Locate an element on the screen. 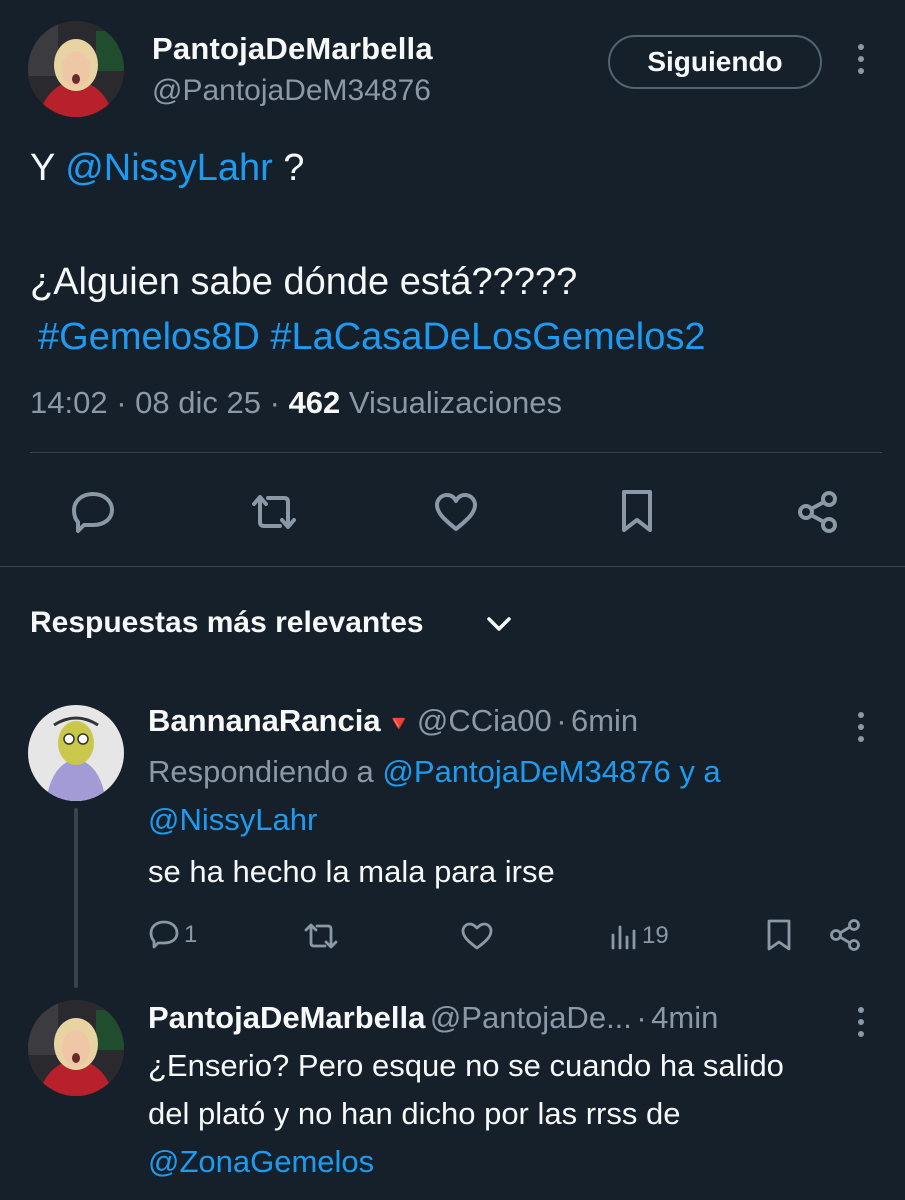 Image resolution: width=905 pixels, height=1200 pixels. thread-line is located at coordinates (76, 898).